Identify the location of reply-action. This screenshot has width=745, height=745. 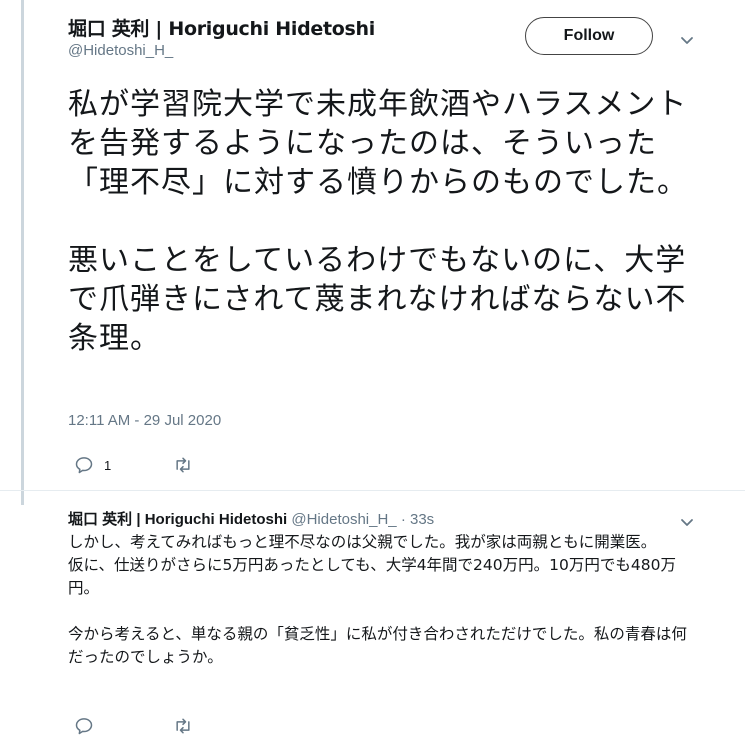
(84, 726).